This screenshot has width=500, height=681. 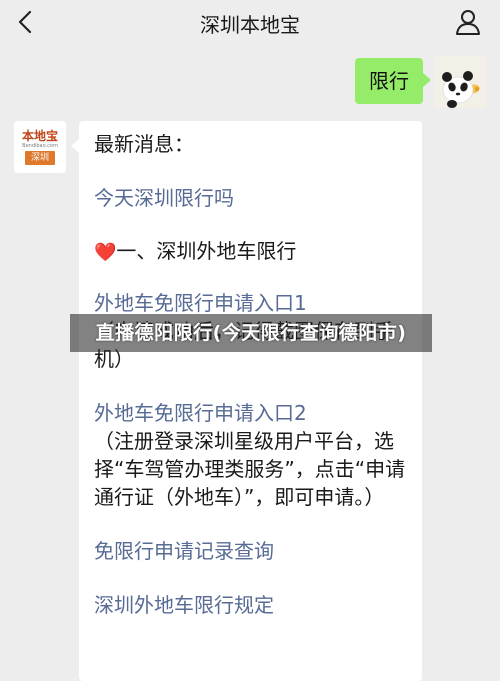 I want to click on chevron-left-icon, so click(x=25, y=22).